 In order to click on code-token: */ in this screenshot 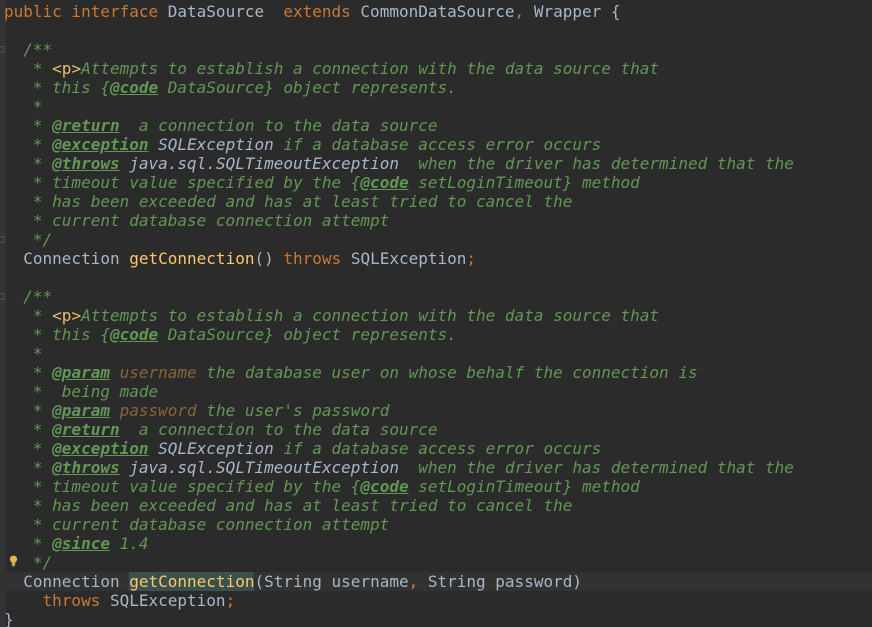, I will do `click(28, 239)`.